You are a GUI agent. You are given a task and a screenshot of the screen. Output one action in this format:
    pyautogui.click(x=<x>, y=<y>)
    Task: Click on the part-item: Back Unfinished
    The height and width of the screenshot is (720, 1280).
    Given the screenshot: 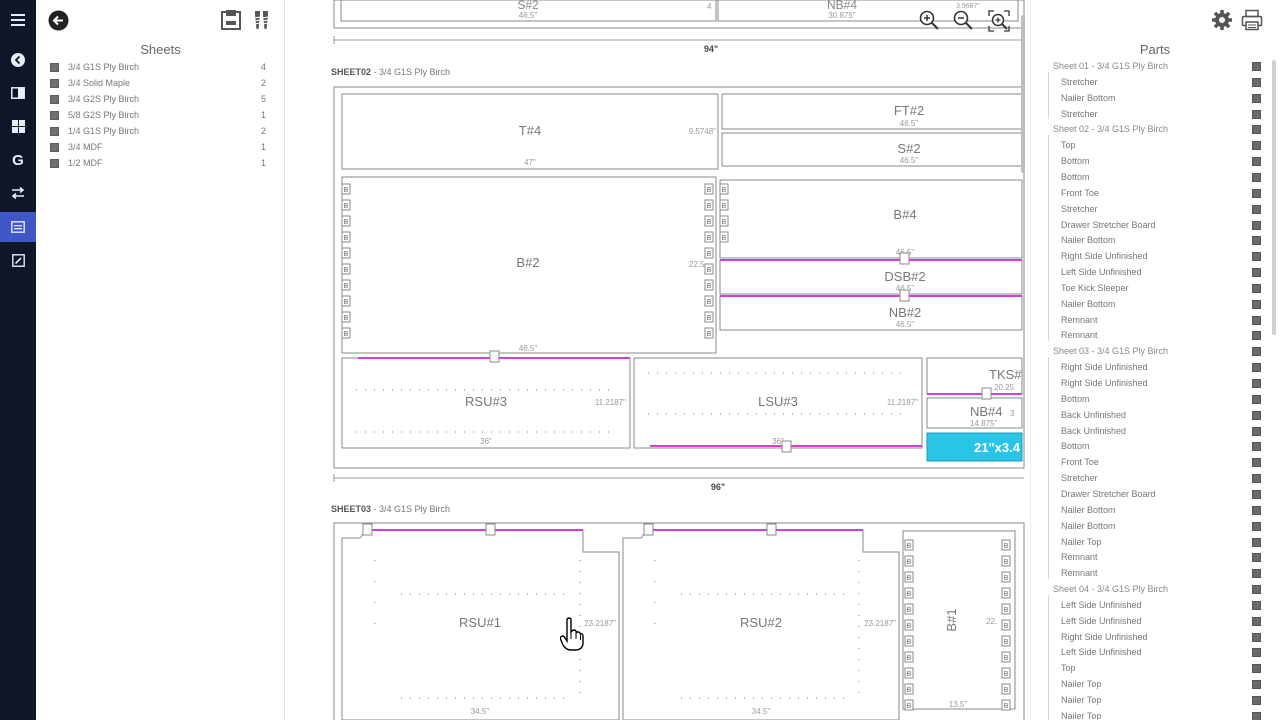 What is the action you would take?
    pyautogui.click(x=1153, y=432)
    